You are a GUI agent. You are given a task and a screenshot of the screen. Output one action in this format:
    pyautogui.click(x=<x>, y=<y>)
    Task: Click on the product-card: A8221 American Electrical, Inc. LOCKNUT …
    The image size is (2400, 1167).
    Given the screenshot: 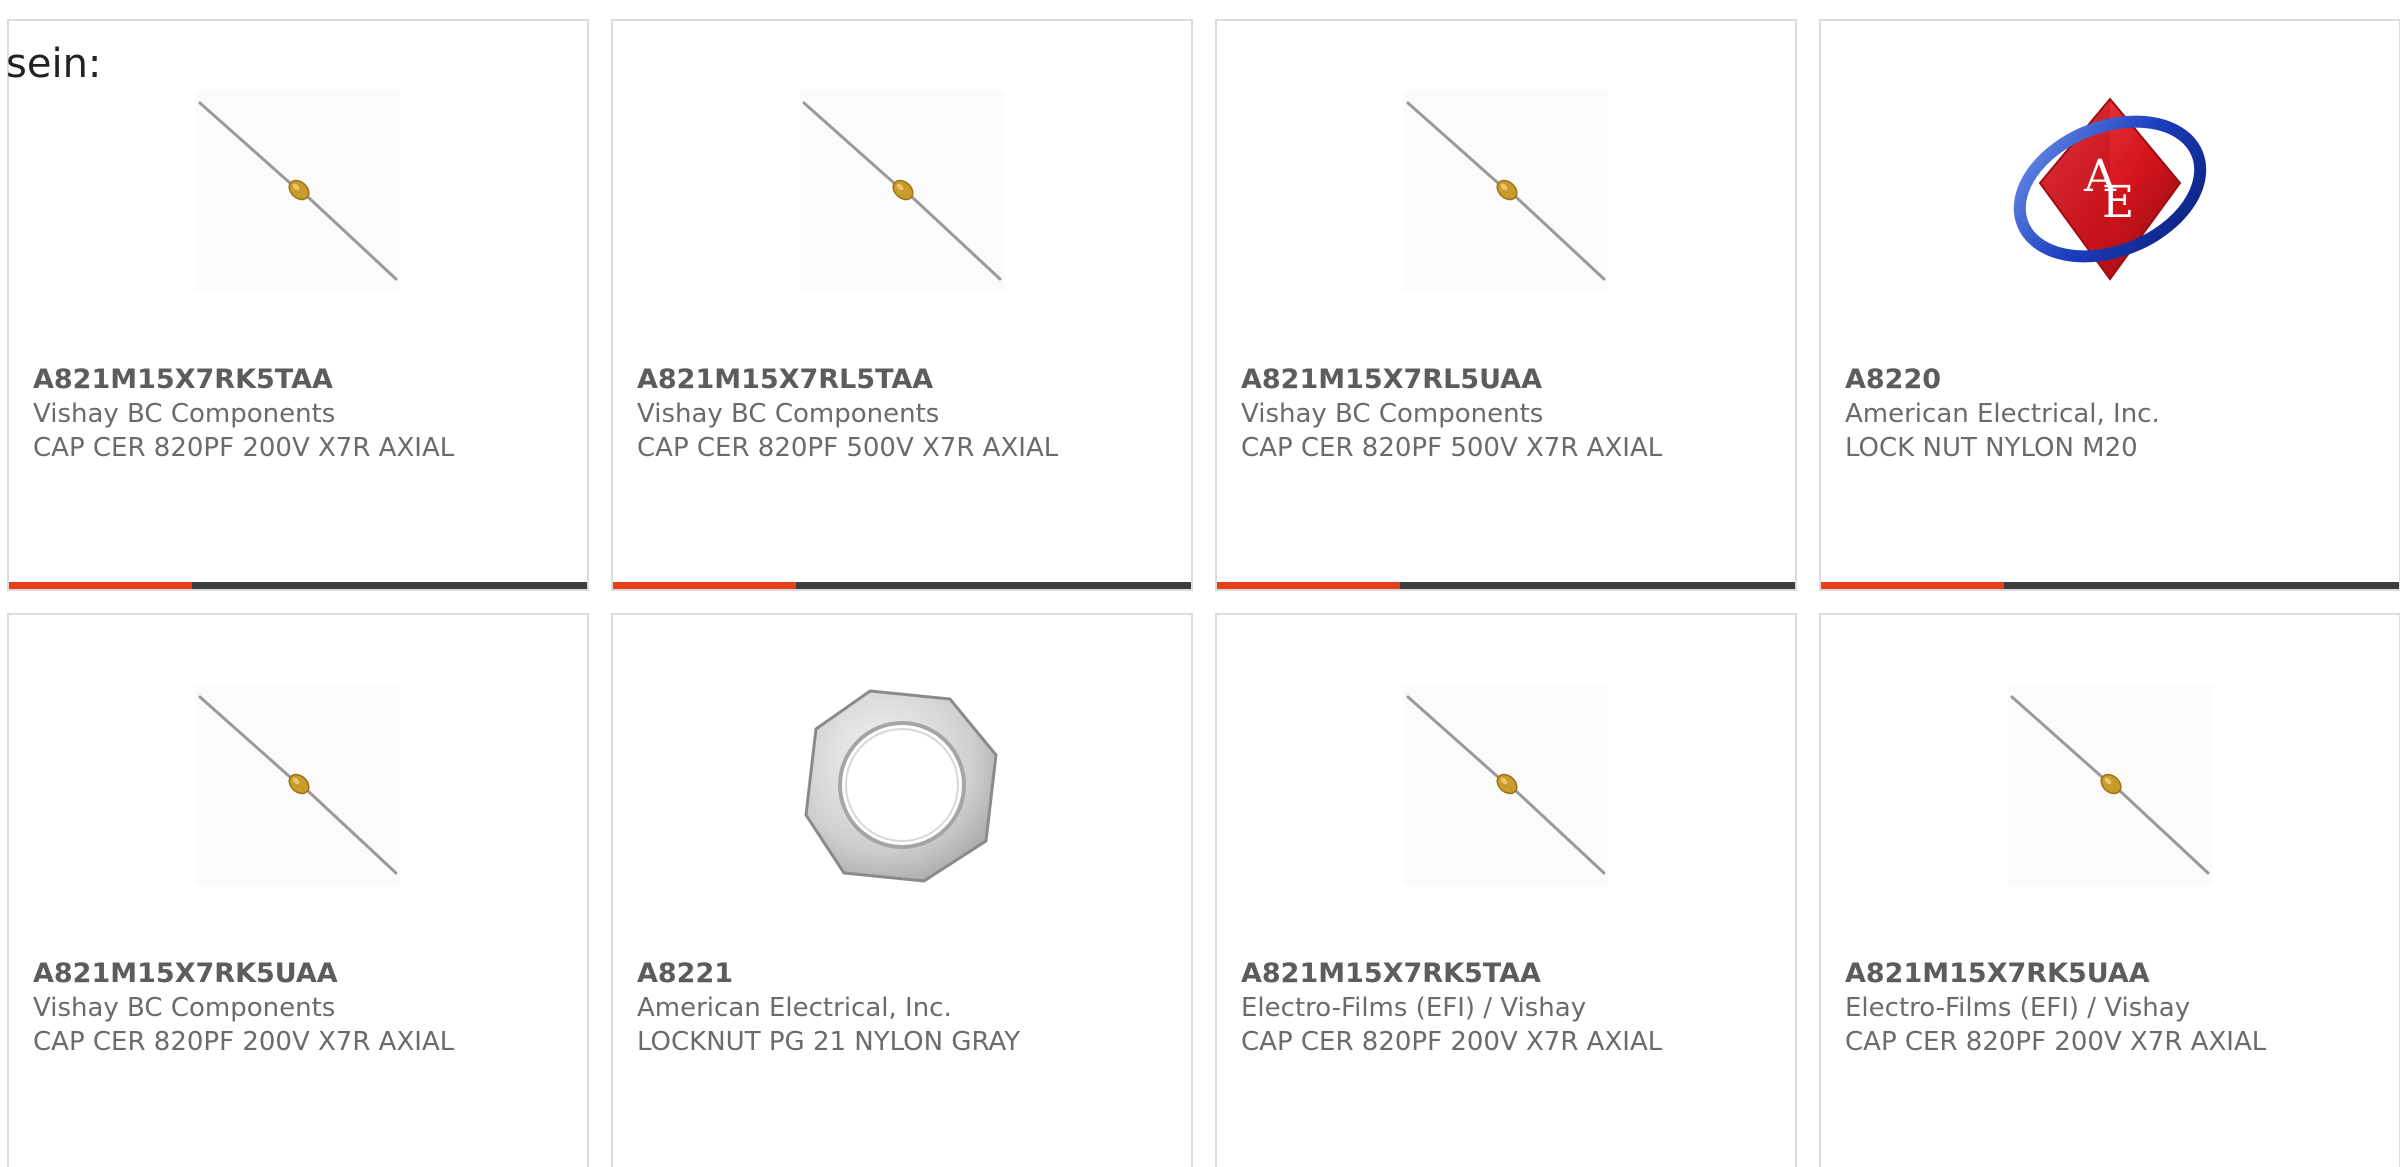 What is the action you would take?
    pyautogui.click(x=902, y=890)
    